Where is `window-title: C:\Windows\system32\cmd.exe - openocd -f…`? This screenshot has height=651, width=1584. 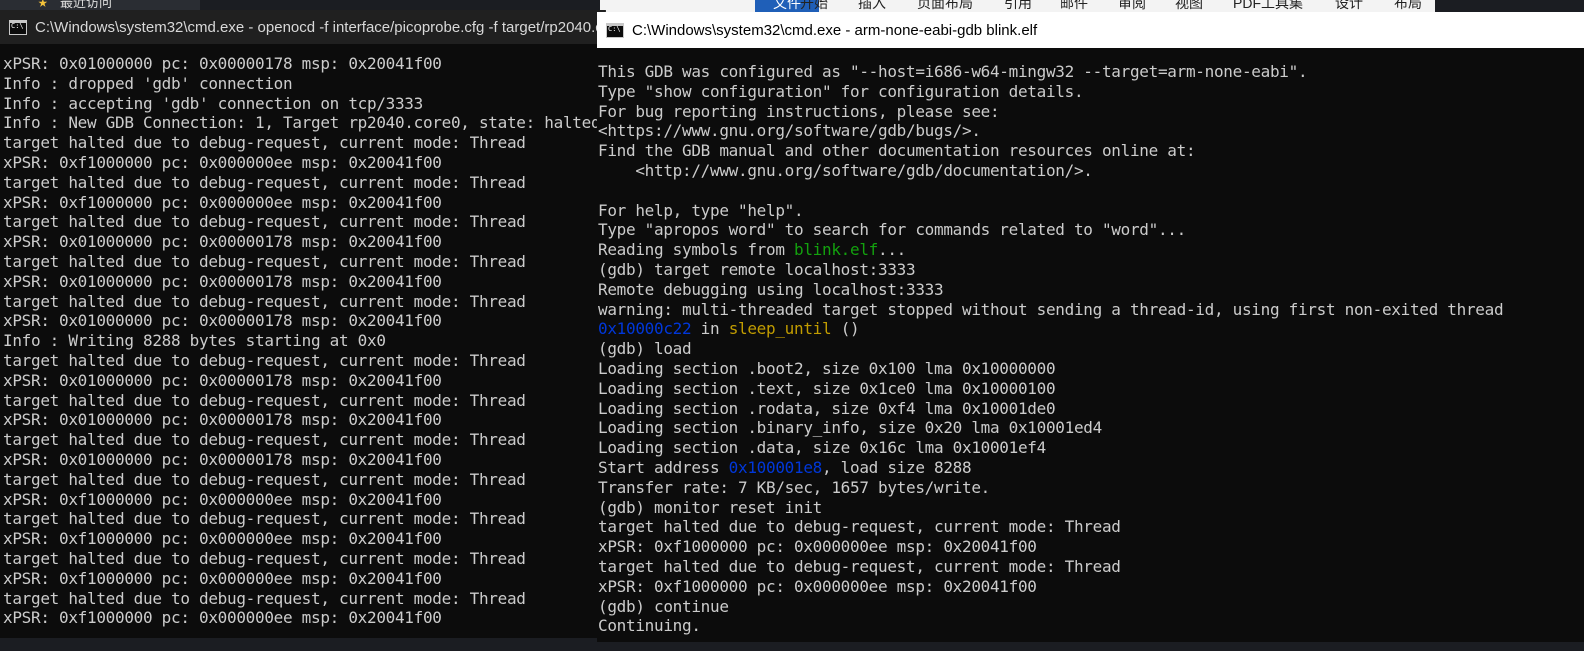
window-title: C:\Windows\system32\cmd.exe - openocd -f… is located at coordinates (320, 27).